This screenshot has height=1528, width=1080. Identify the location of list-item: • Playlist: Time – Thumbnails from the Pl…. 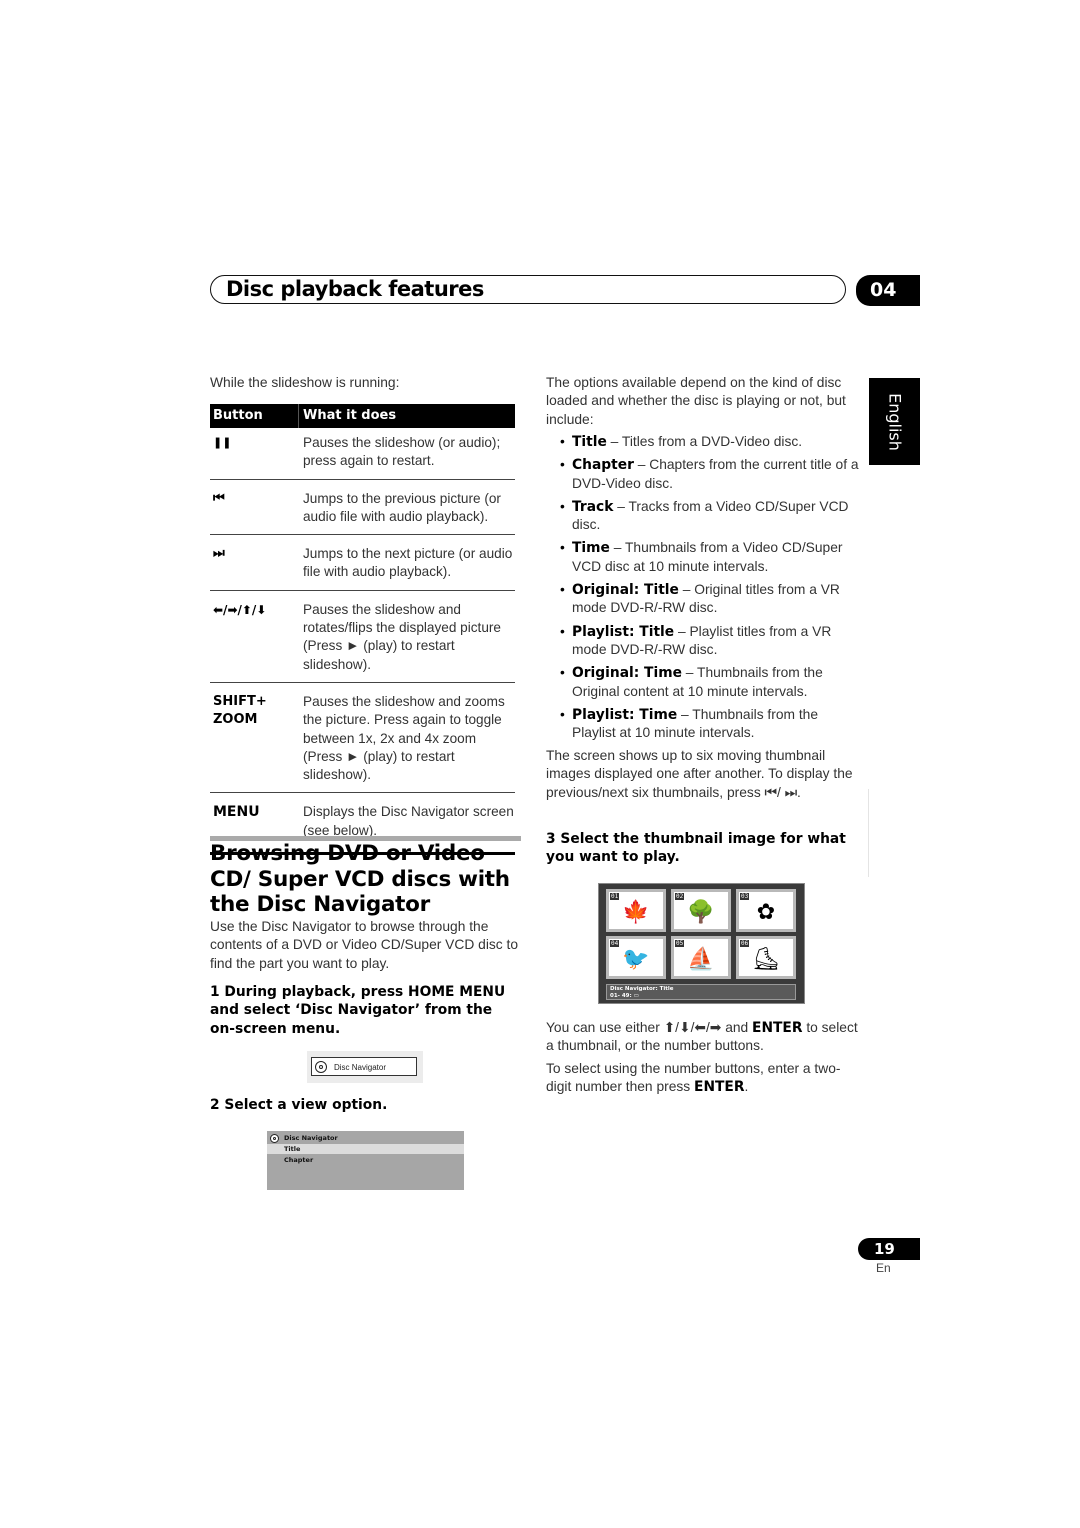
(689, 723).